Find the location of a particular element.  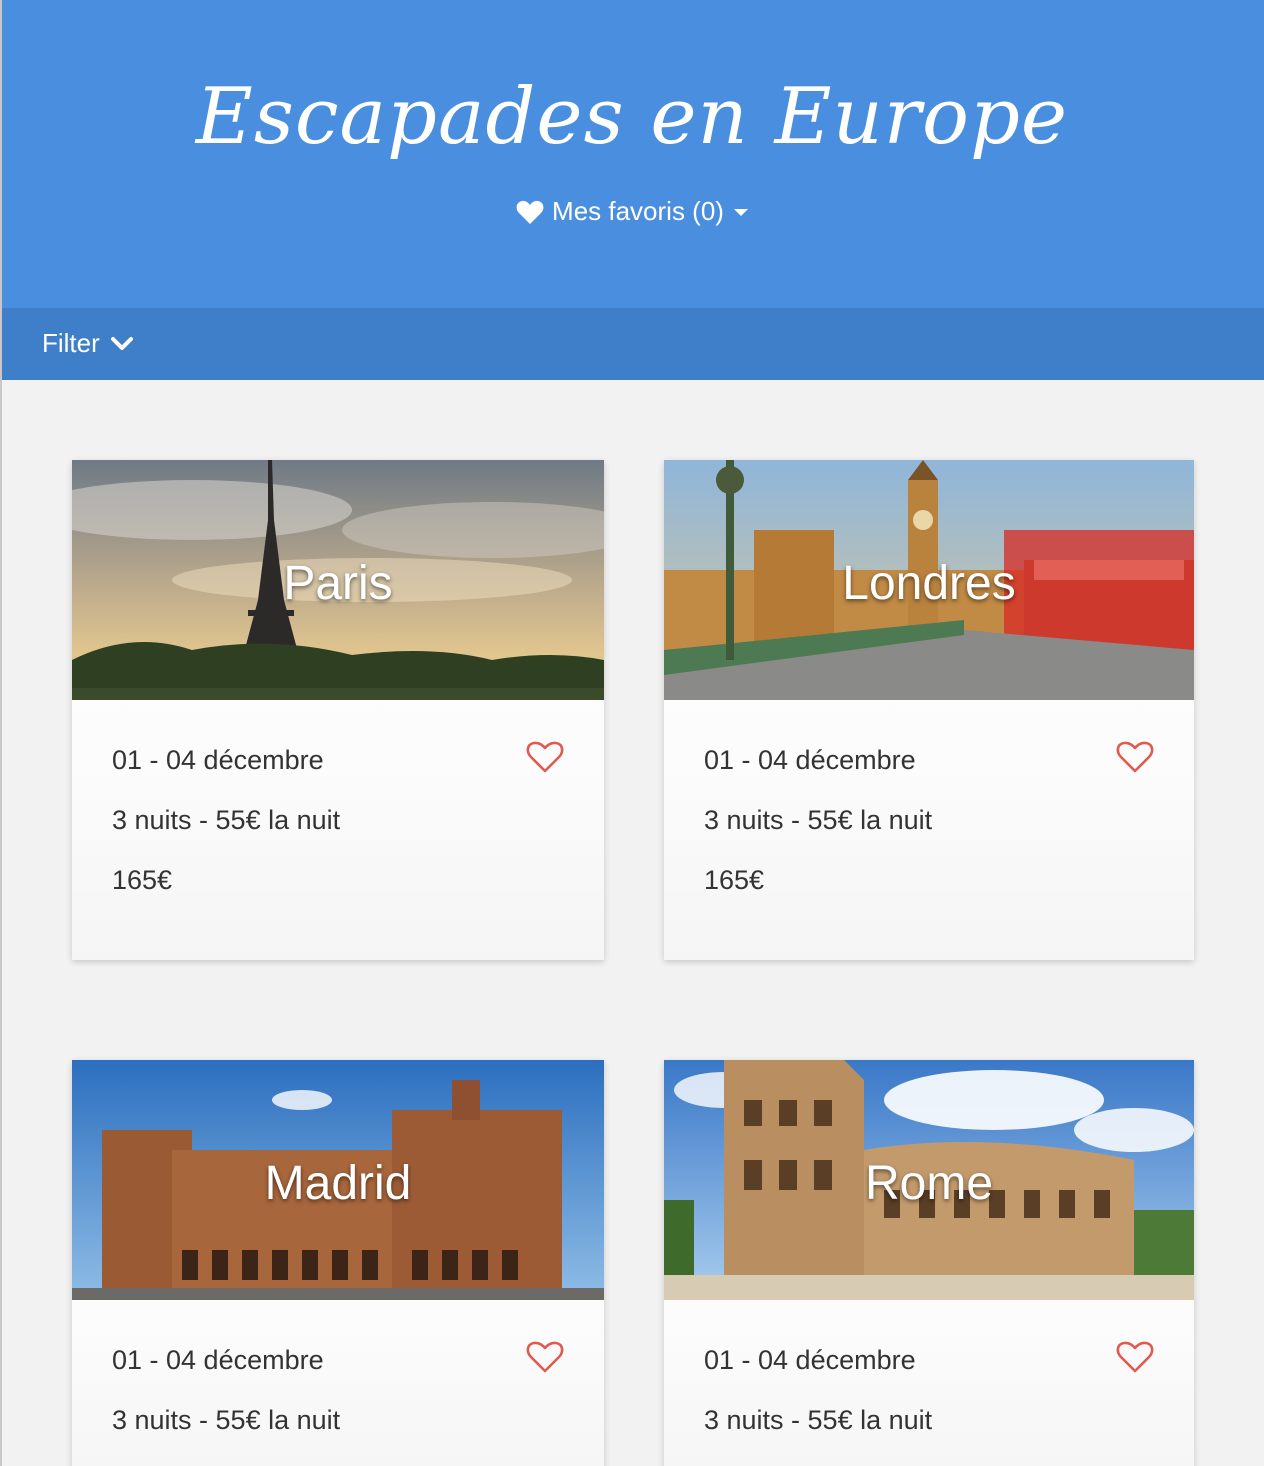

city-name: Madrid is located at coordinates (338, 1183).